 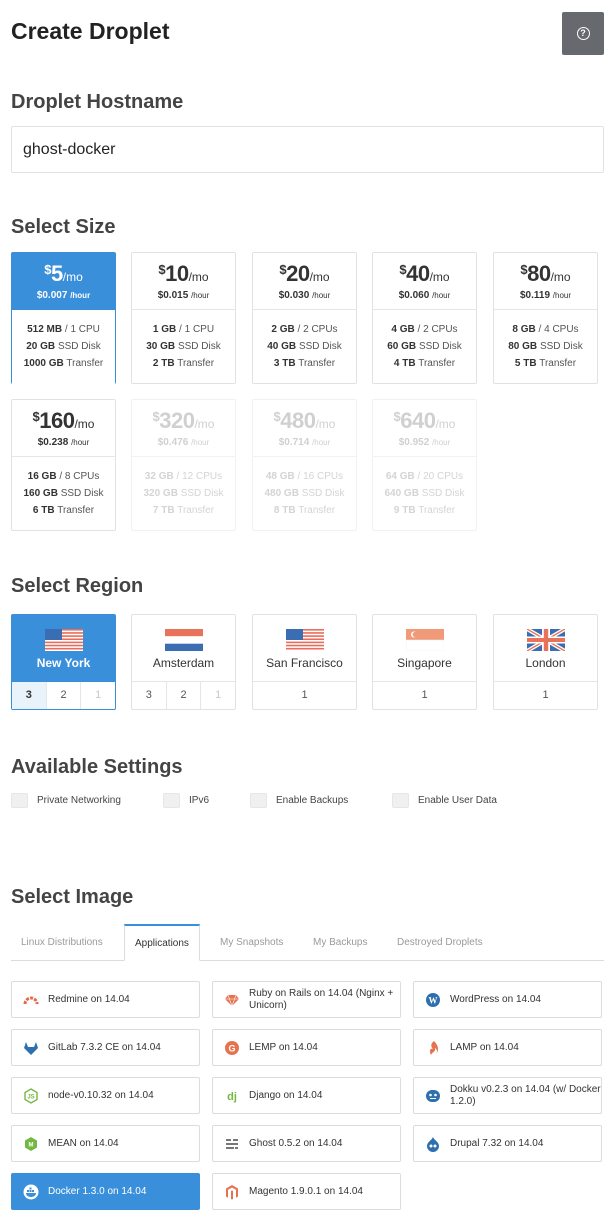 What do you see at coordinates (105, 1047) in the screenshot?
I see `app-option: GitLab 7.3.2 CE on 14.04` at bounding box center [105, 1047].